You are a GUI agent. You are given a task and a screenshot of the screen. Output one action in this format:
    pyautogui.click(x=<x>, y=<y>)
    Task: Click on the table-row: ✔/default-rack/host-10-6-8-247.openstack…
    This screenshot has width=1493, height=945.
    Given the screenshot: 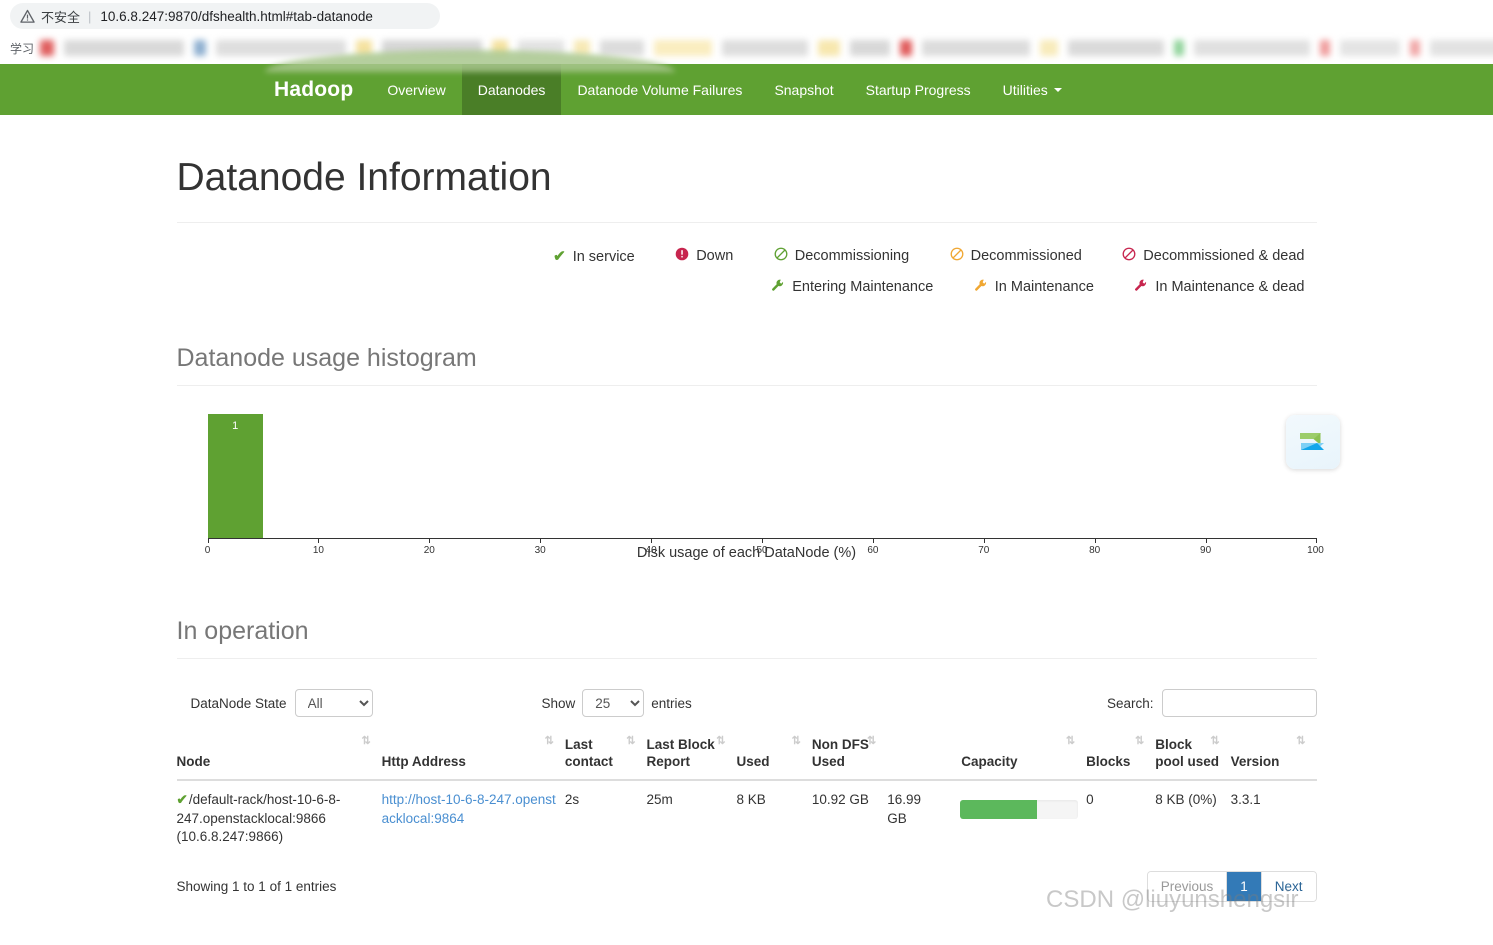 What is the action you would take?
    pyautogui.click(x=747, y=818)
    